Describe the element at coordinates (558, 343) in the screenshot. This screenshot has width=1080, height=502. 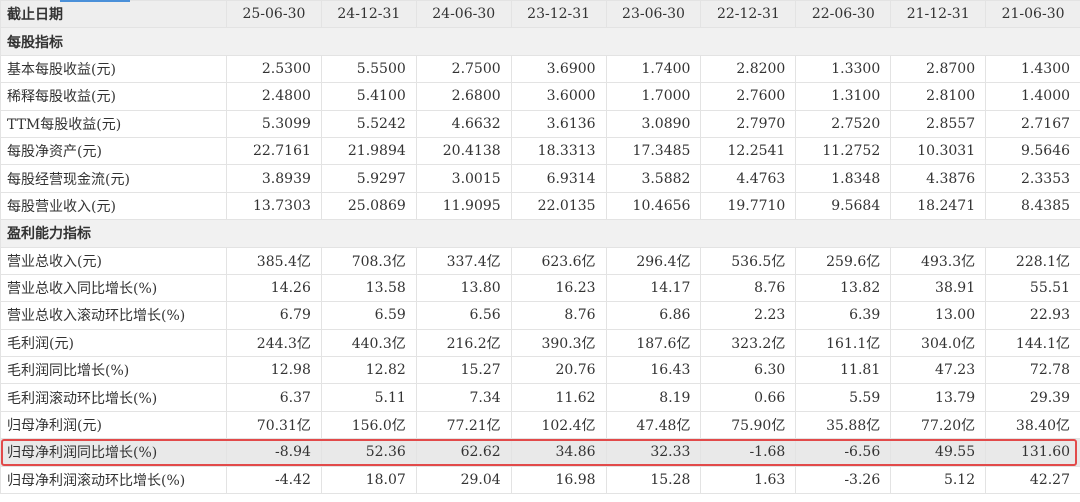
I see `table-cell: 390.3亿` at that location.